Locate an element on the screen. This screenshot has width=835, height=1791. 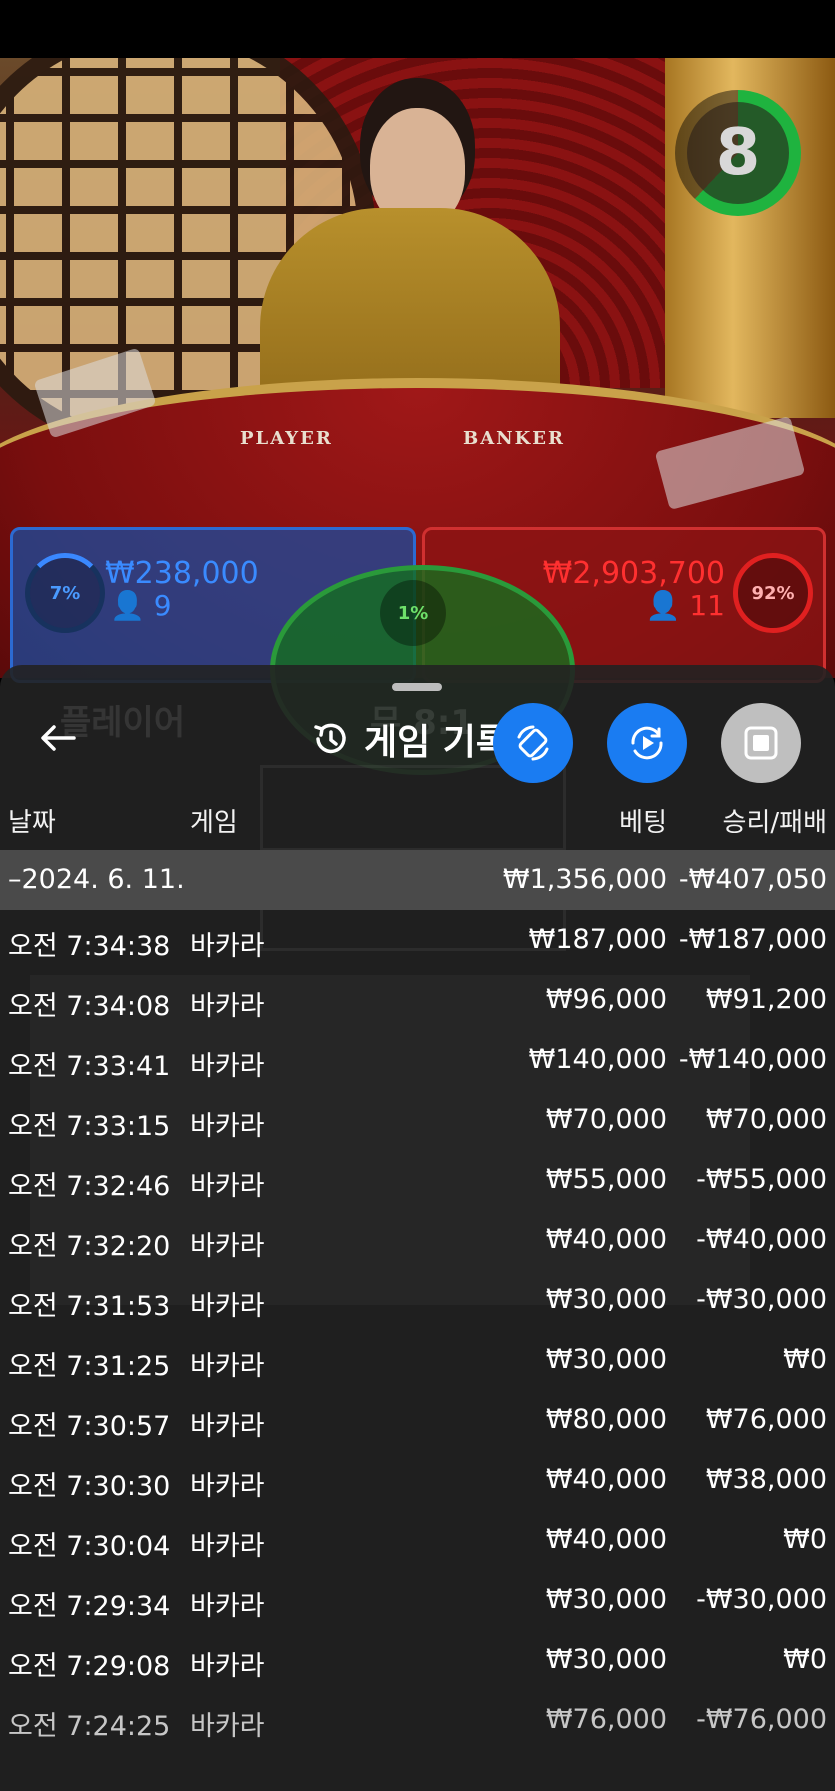
stop-icon is located at coordinates (761, 743).